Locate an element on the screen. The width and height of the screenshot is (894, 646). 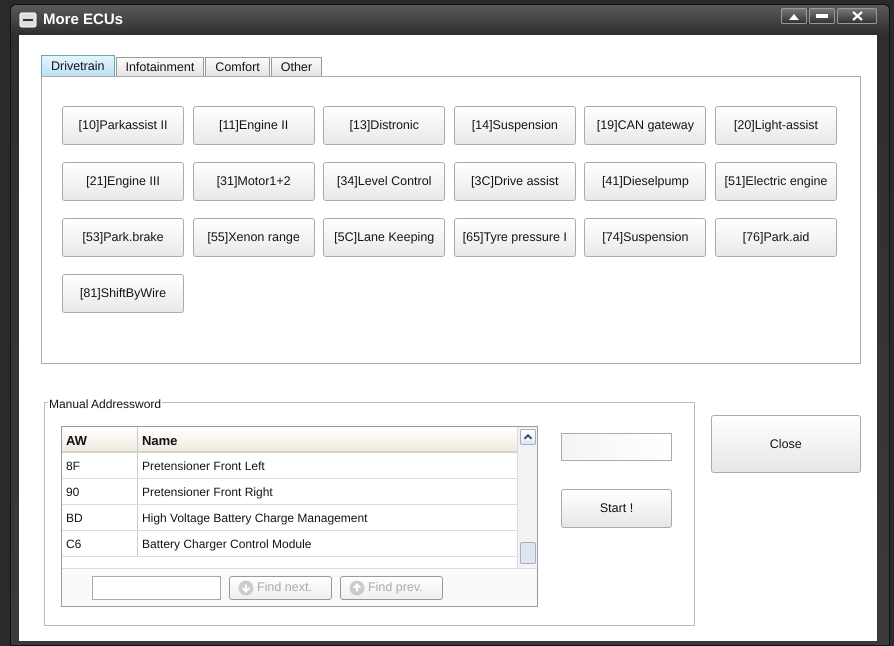
start-button: Start ! is located at coordinates (616, 508).